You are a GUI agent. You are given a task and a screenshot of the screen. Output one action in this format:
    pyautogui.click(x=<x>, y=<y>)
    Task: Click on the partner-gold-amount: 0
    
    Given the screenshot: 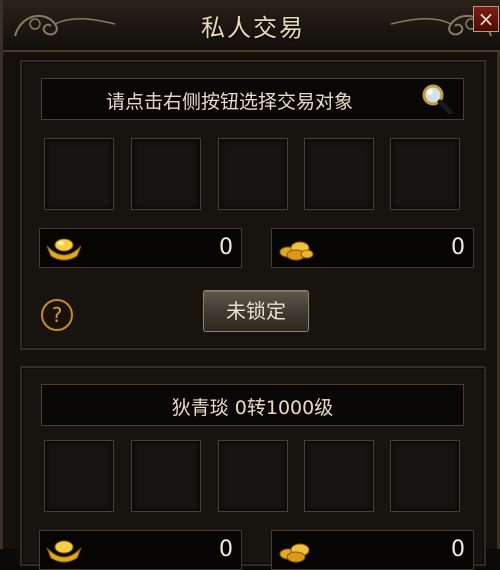 What is the action you would take?
    pyautogui.click(x=458, y=549)
    